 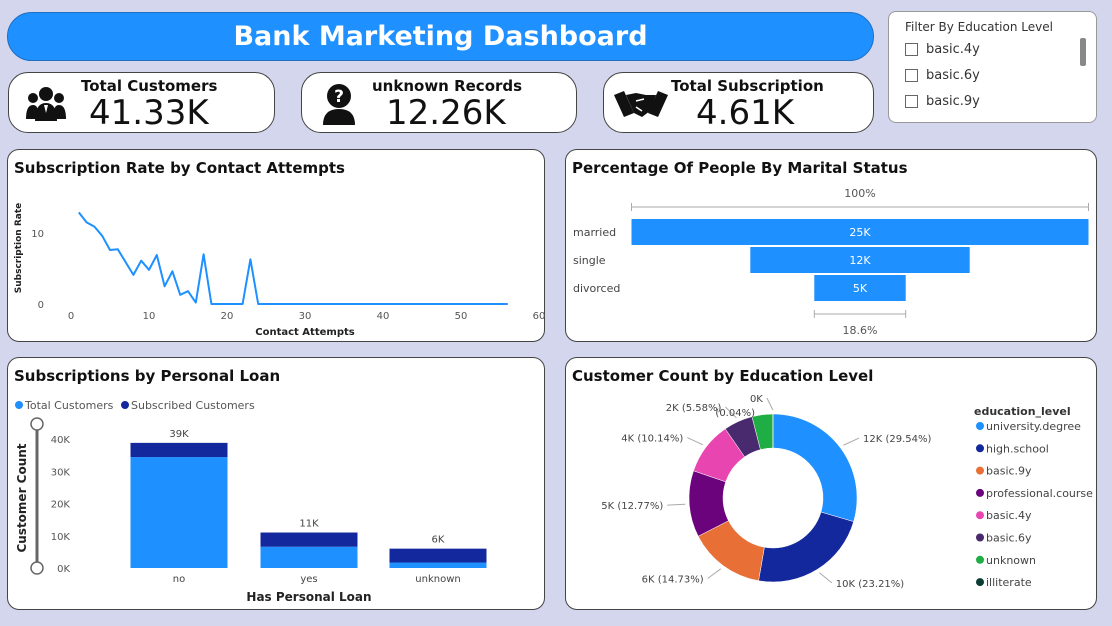 I want to click on kpi-unknown-records: ? unknown Records 12.26K, so click(x=439, y=102).